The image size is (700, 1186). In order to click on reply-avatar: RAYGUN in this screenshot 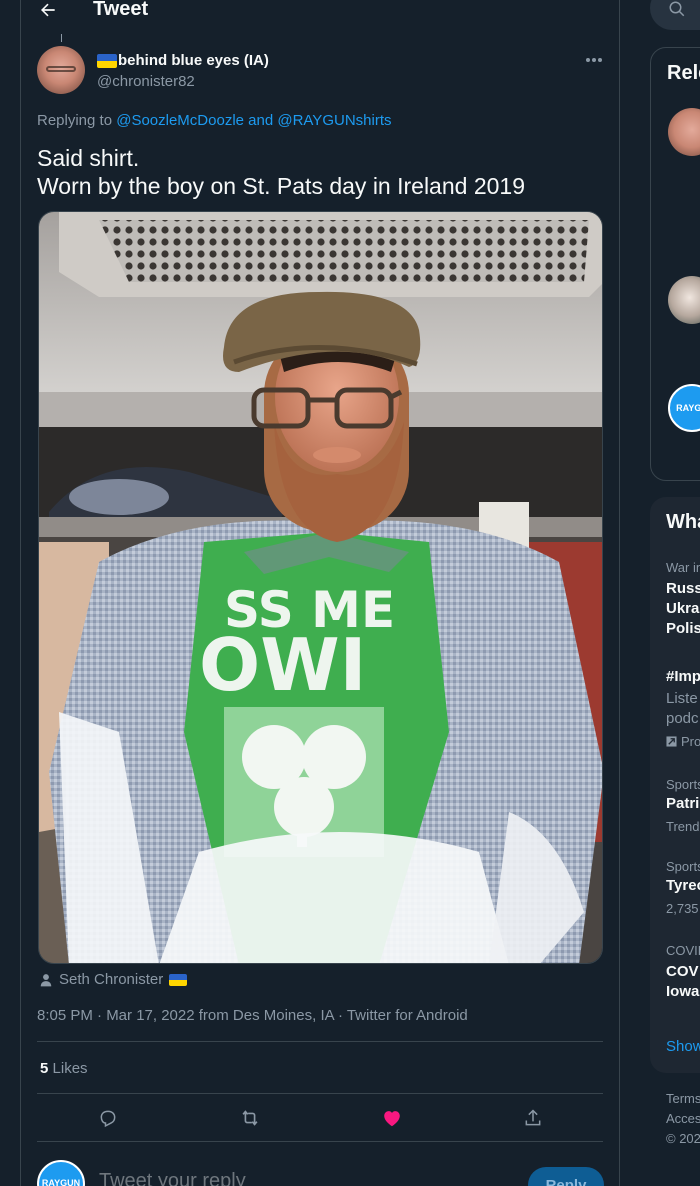, I will do `click(61, 1173)`.